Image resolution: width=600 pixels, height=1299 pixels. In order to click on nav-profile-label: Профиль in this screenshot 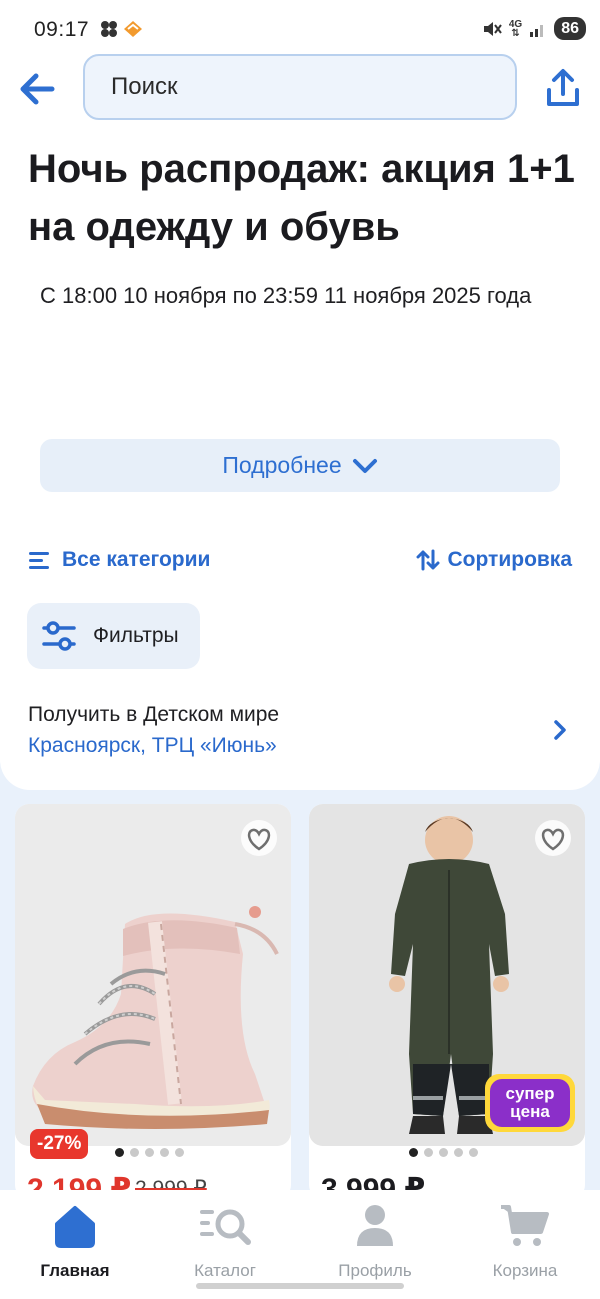, I will do `click(375, 1270)`.